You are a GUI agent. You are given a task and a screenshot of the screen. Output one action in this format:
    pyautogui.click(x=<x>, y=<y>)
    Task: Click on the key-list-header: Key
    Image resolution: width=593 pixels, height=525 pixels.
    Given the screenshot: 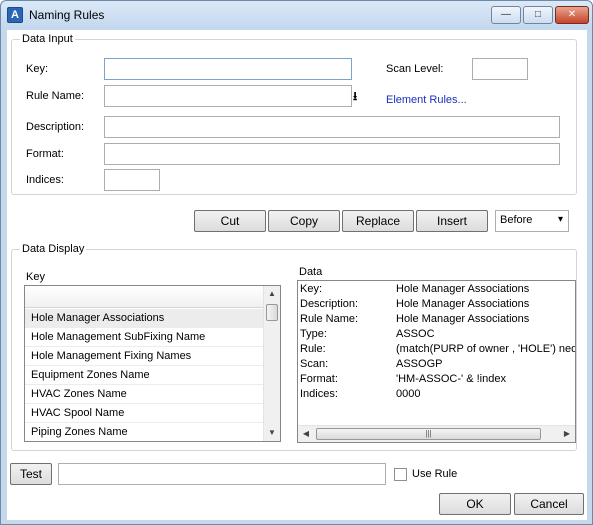 What is the action you would take?
    pyautogui.click(x=35, y=277)
    